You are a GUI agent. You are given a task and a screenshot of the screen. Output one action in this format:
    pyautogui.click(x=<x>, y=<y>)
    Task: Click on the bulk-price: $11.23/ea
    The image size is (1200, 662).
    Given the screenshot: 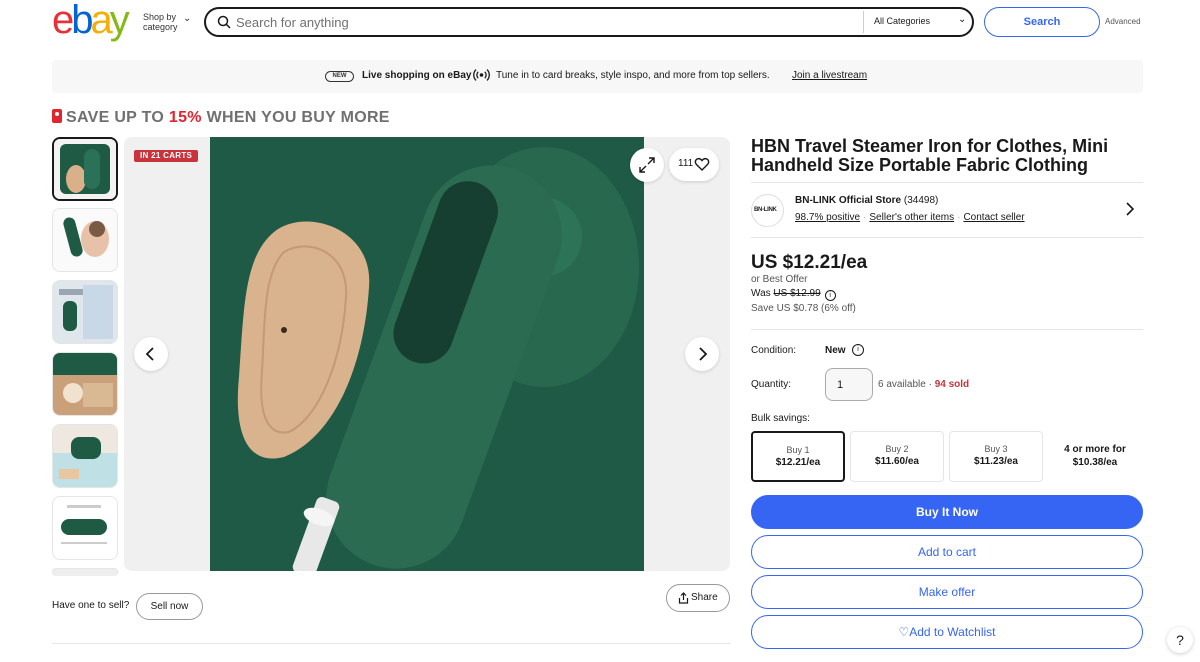 What is the action you would take?
    pyautogui.click(x=996, y=461)
    